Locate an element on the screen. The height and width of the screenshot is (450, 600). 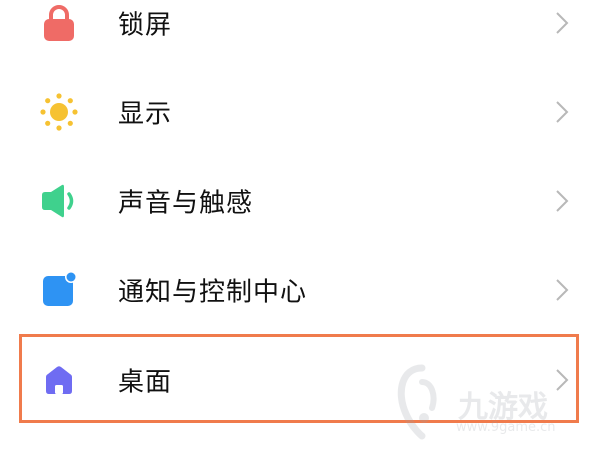
settings-item-label: 通知与控制中心 is located at coordinates (213, 292).